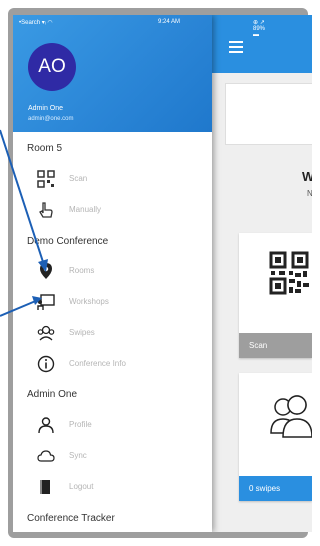 This screenshot has height=546, width=320. Describe the element at coordinates (52, 394) in the screenshot. I see `section-title-admin: Admin One` at that location.